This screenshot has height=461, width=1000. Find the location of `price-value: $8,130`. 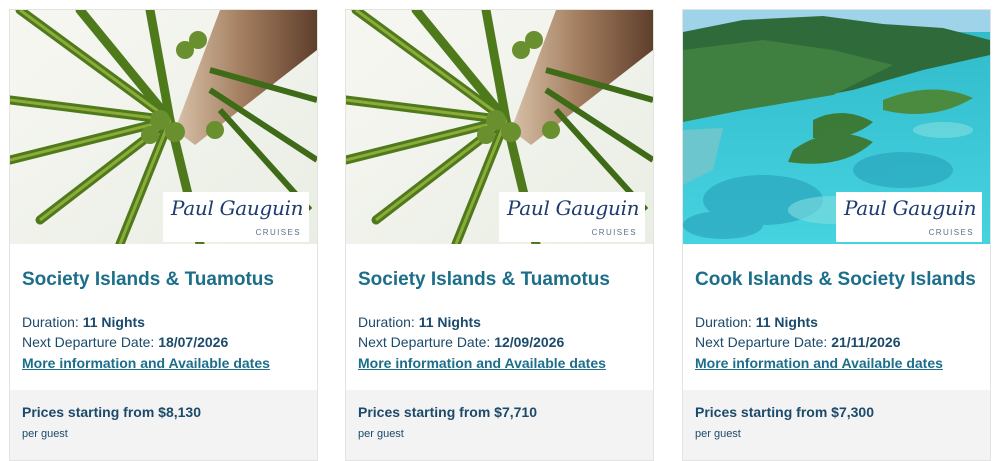

price-value: $8,130 is located at coordinates (179, 412).